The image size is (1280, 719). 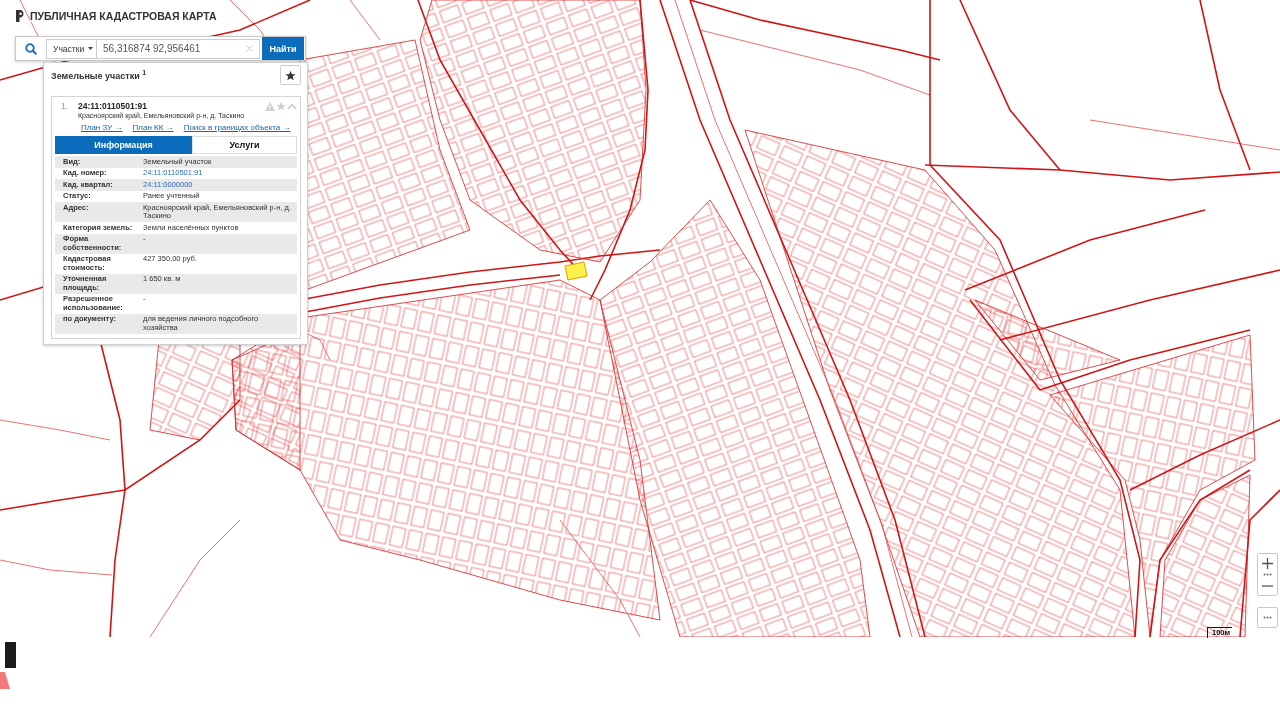 I want to click on app-title: ПУБЛИЧНАЯ КАДАСТРОВАЯ КАРТА, so click(x=123, y=16).